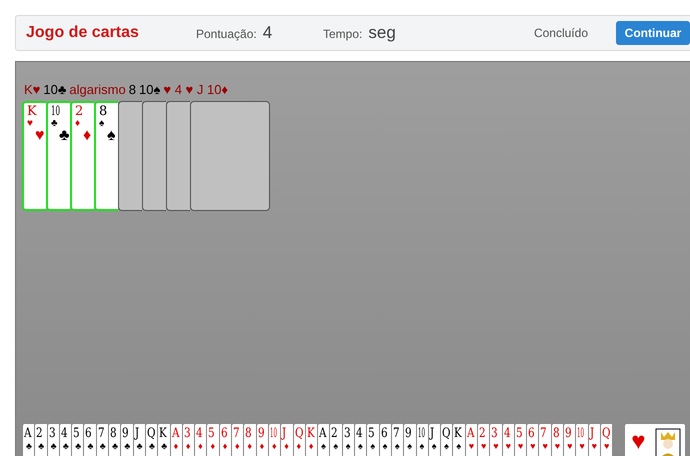 The image size is (690, 456). I want to click on deck-card: 8 ♣, so click(114, 439).